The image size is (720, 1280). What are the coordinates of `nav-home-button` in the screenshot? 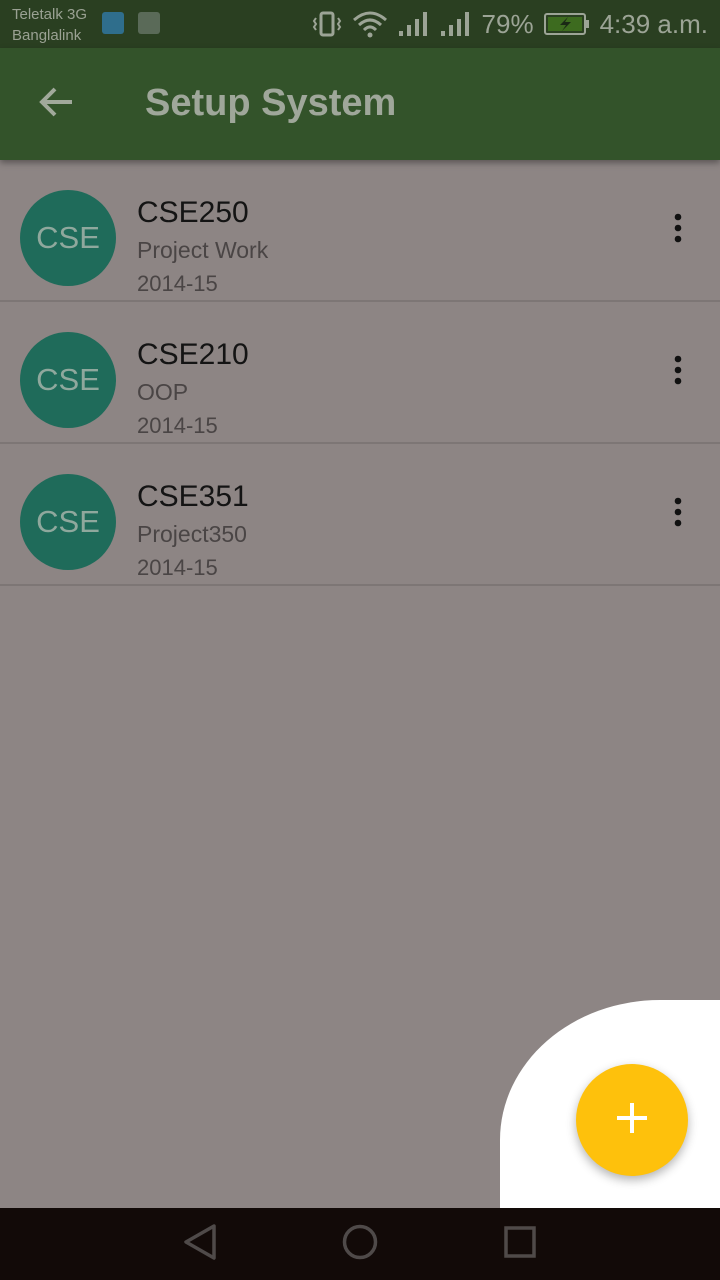 It's located at (360, 1244).